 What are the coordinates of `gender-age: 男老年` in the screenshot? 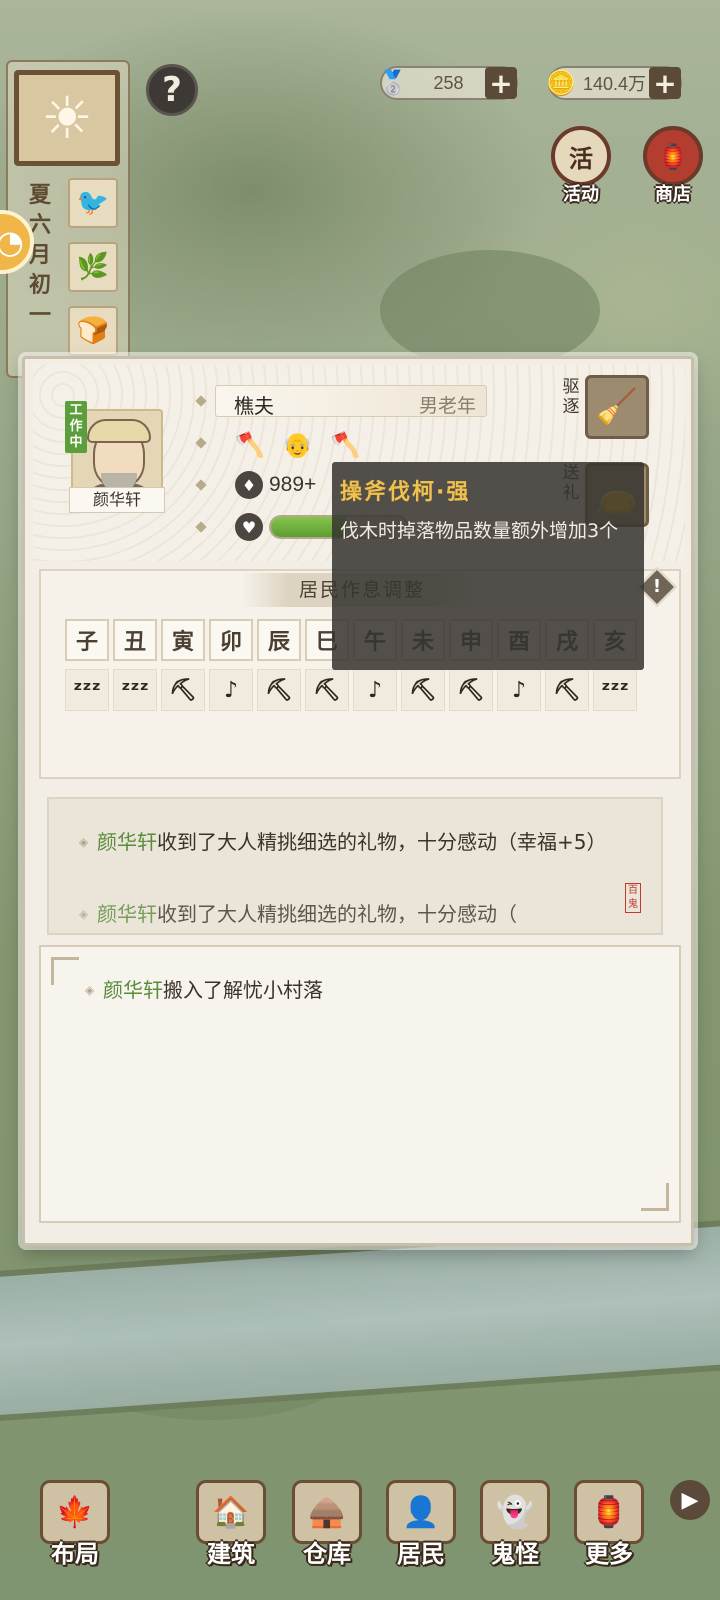 It's located at (447, 406).